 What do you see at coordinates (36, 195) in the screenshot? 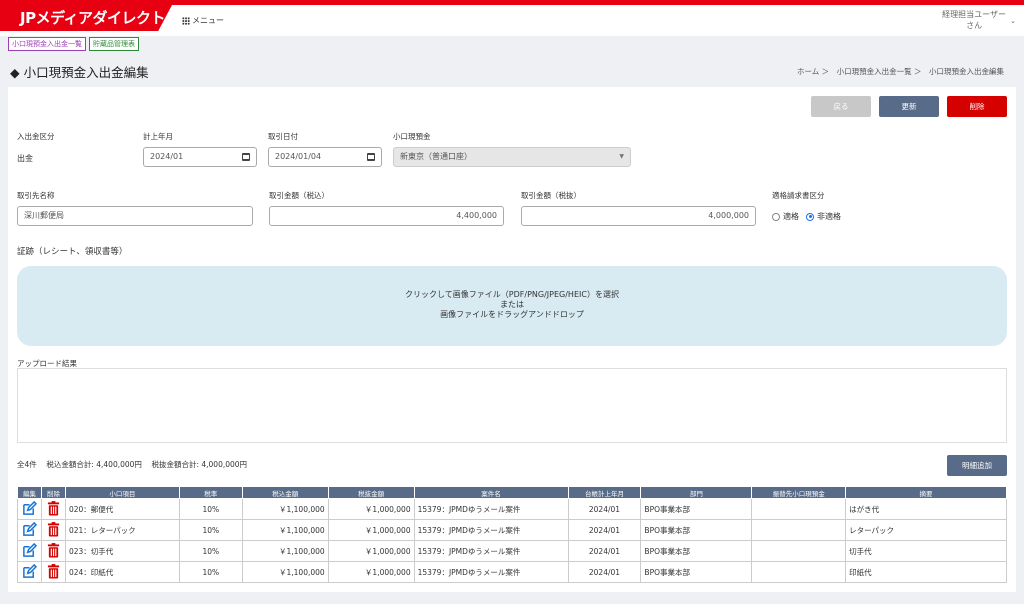
I see `saki-label: 取引先名称` at bounding box center [36, 195].